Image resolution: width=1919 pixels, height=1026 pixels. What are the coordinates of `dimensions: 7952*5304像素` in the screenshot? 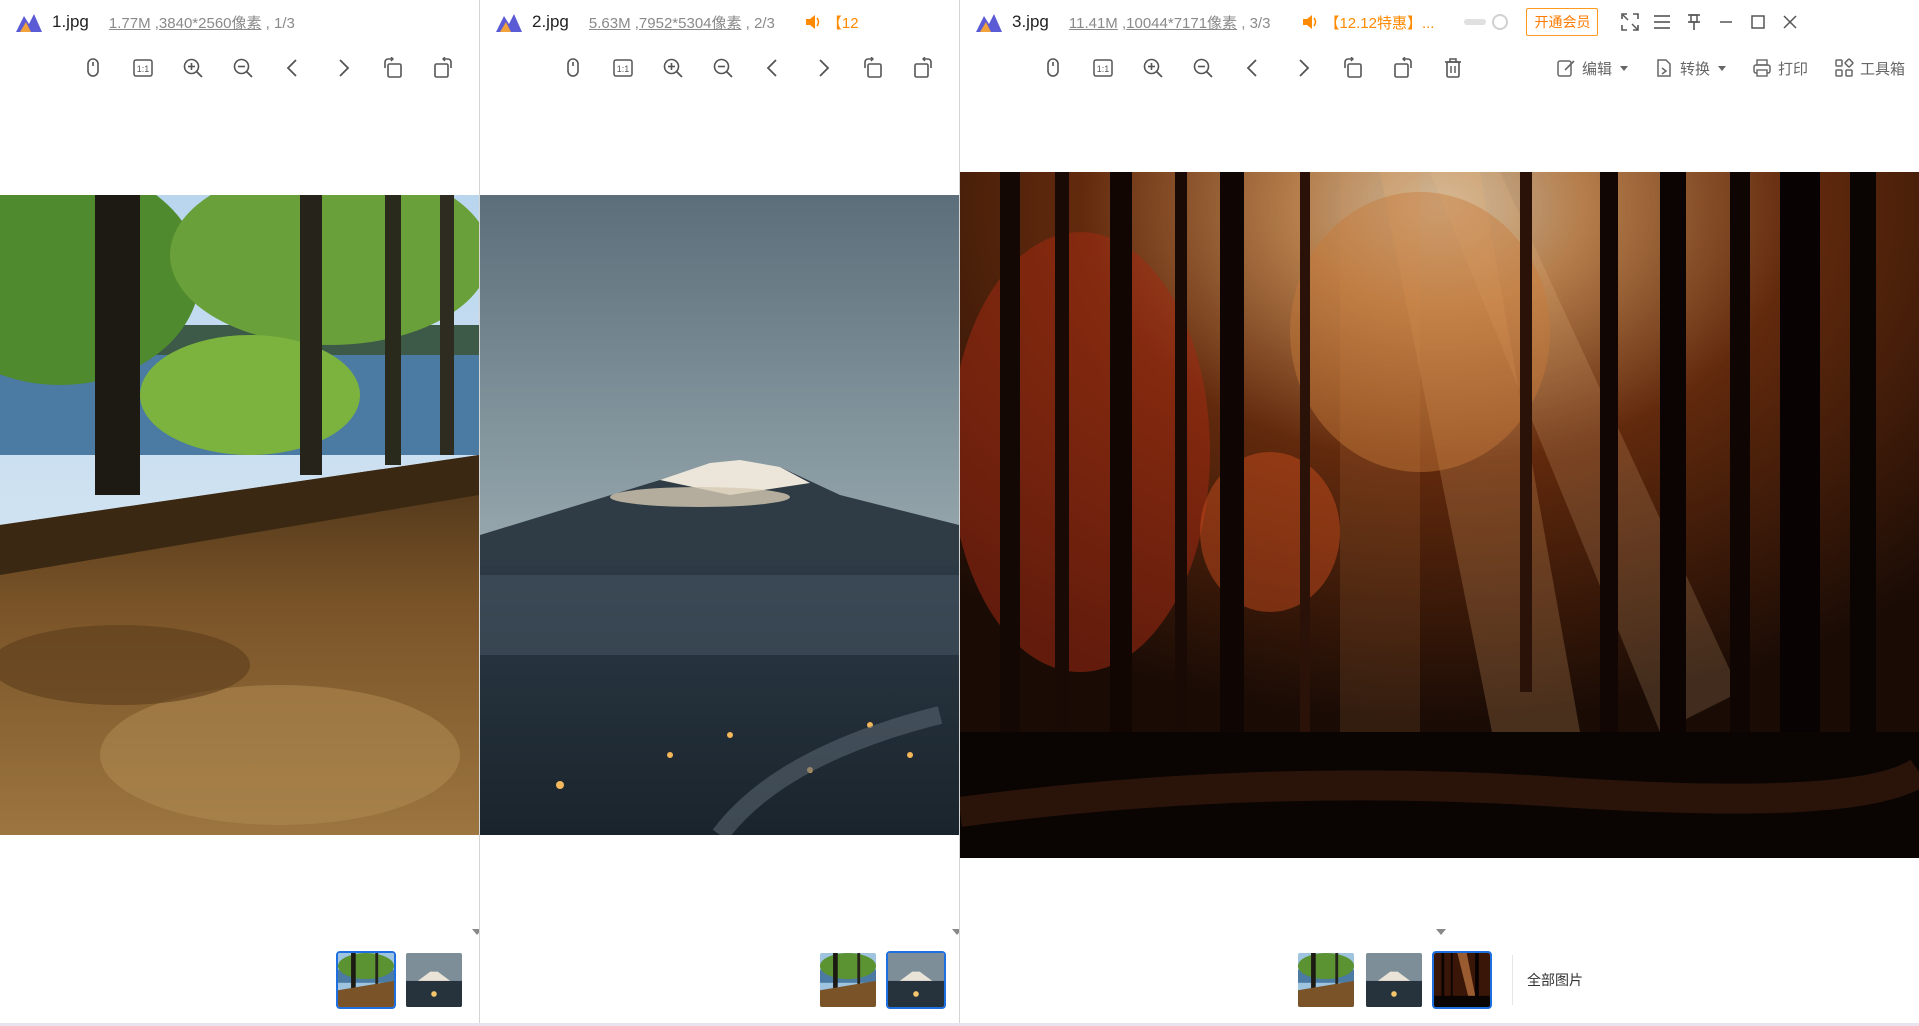 It's located at (690, 23).